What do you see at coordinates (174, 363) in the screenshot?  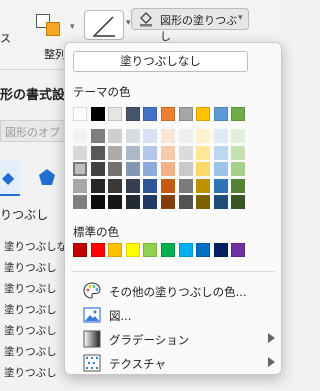 I see `texture-item: テクスチャ` at bounding box center [174, 363].